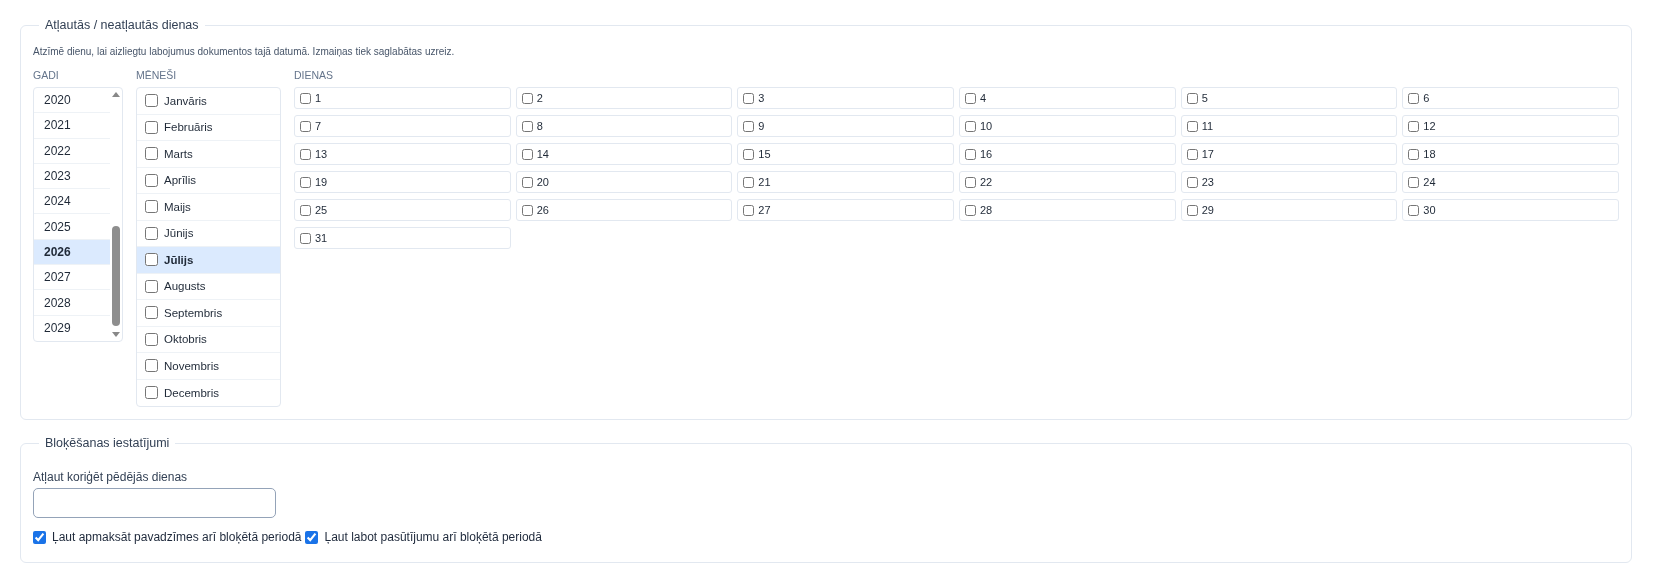 This screenshot has height=581, width=1653. I want to click on day-option: 9, so click(845, 126).